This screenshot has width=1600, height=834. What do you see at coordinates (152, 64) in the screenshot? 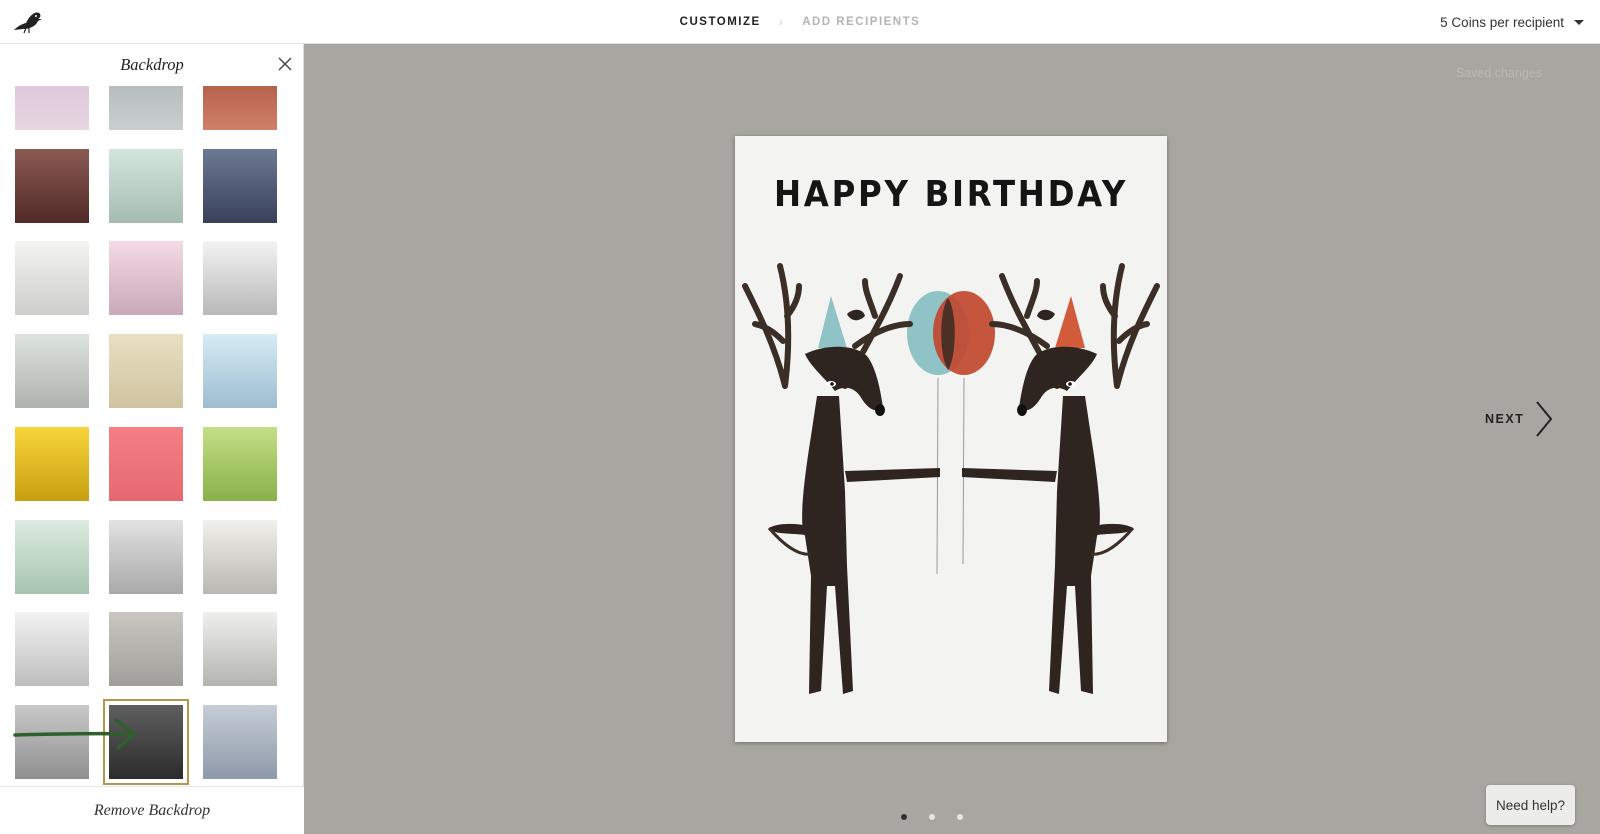
I see `panel-title: Backdrop` at bounding box center [152, 64].